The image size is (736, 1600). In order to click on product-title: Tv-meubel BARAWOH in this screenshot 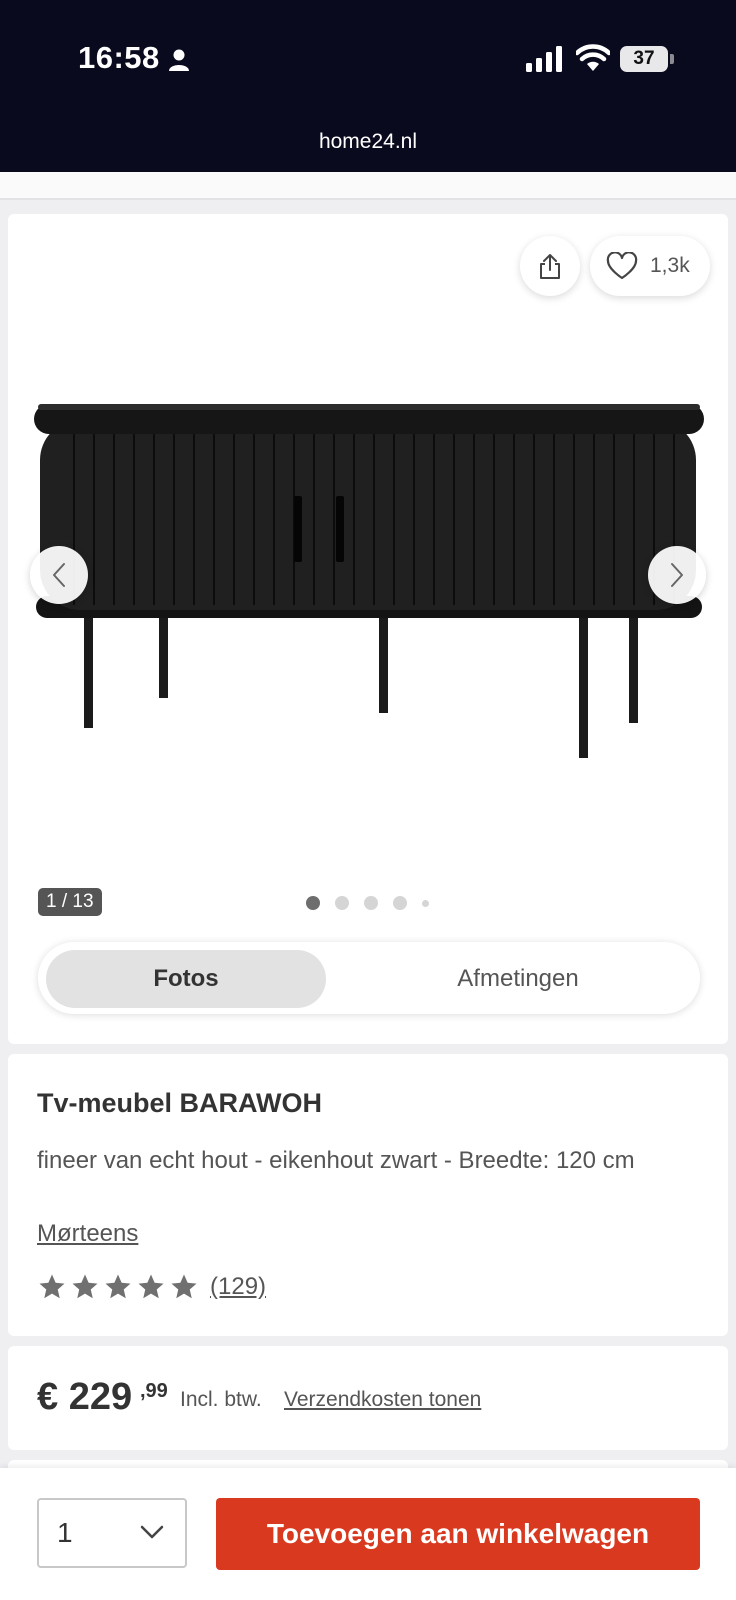, I will do `click(180, 1103)`.